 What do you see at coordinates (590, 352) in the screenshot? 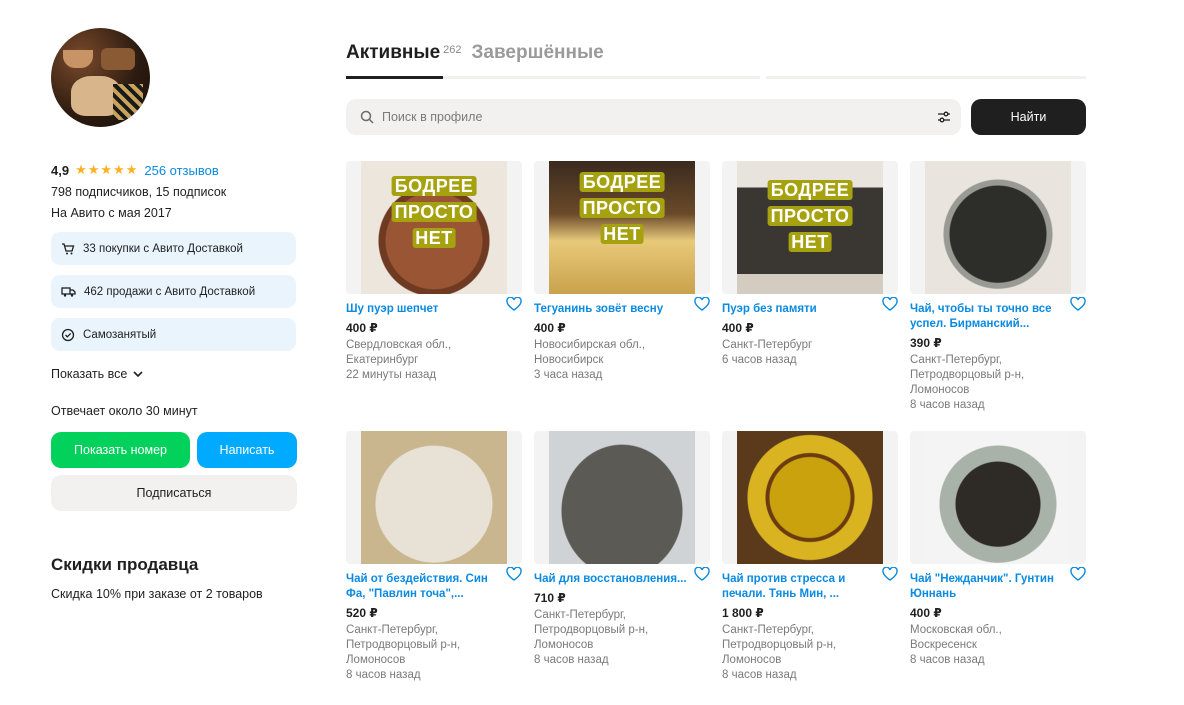
I see `listing-location: Новосибирская обл., Новосибирск` at bounding box center [590, 352].